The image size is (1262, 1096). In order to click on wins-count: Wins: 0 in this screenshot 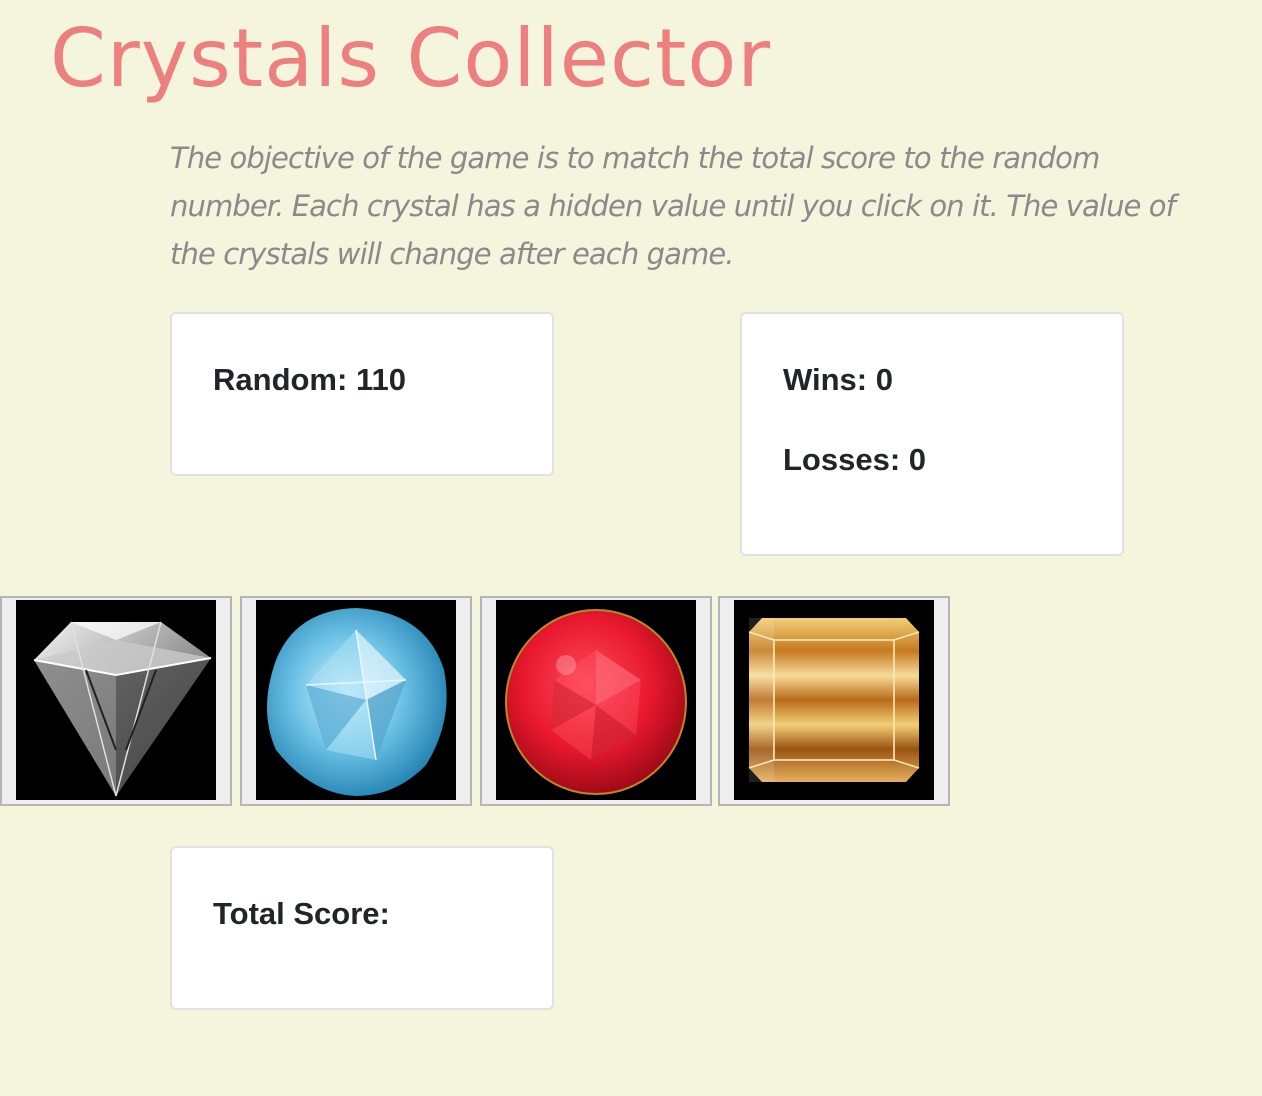, I will do `click(838, 380)`.